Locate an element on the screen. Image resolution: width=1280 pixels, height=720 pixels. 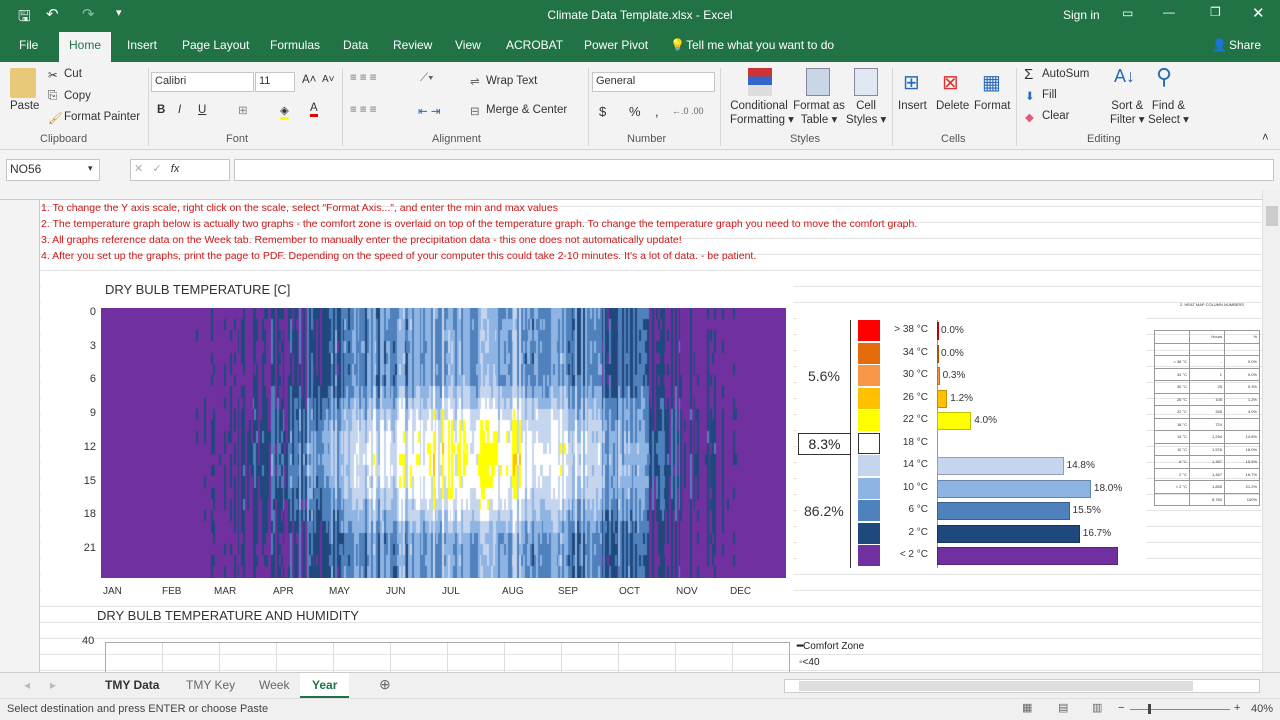
wrap-text-button: Wrap Text is located at coordinates (511, 81).